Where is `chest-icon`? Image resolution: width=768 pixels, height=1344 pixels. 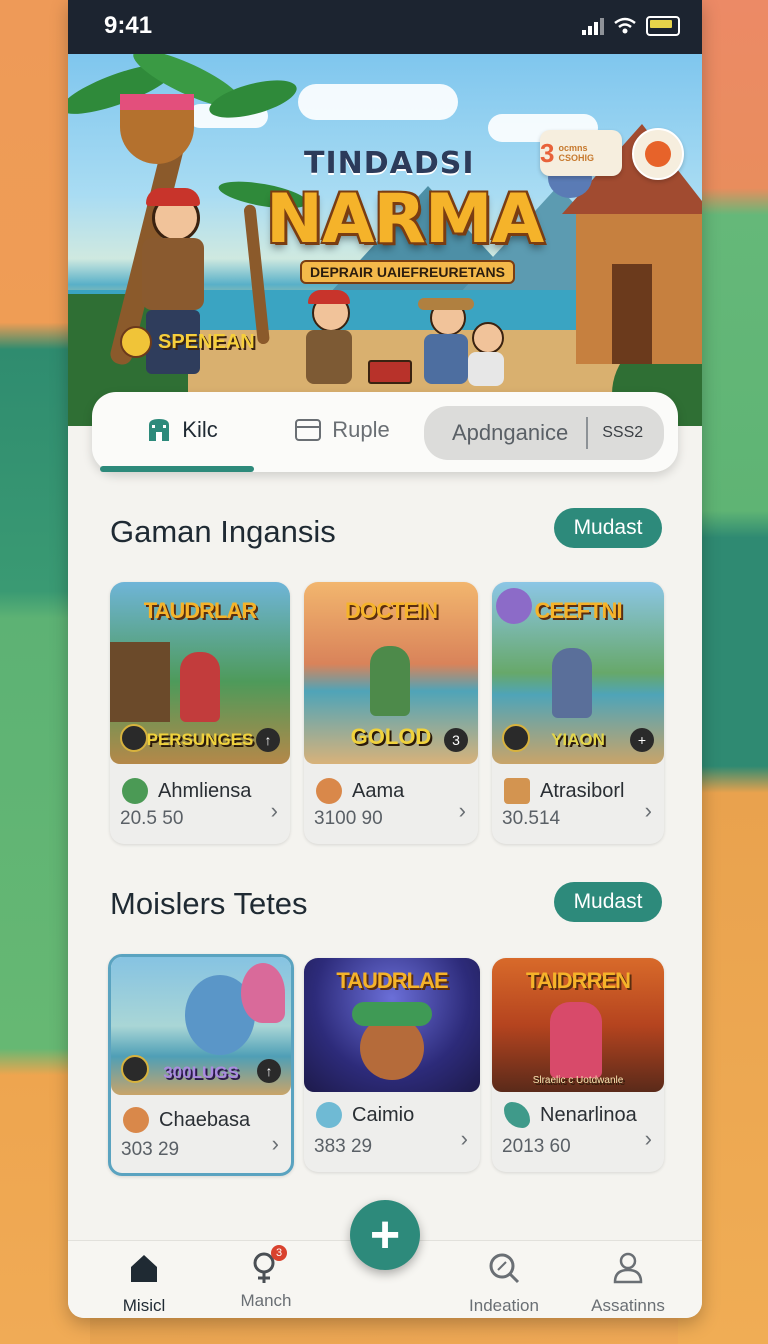 chest-icon is located at coordinates (517, 791).